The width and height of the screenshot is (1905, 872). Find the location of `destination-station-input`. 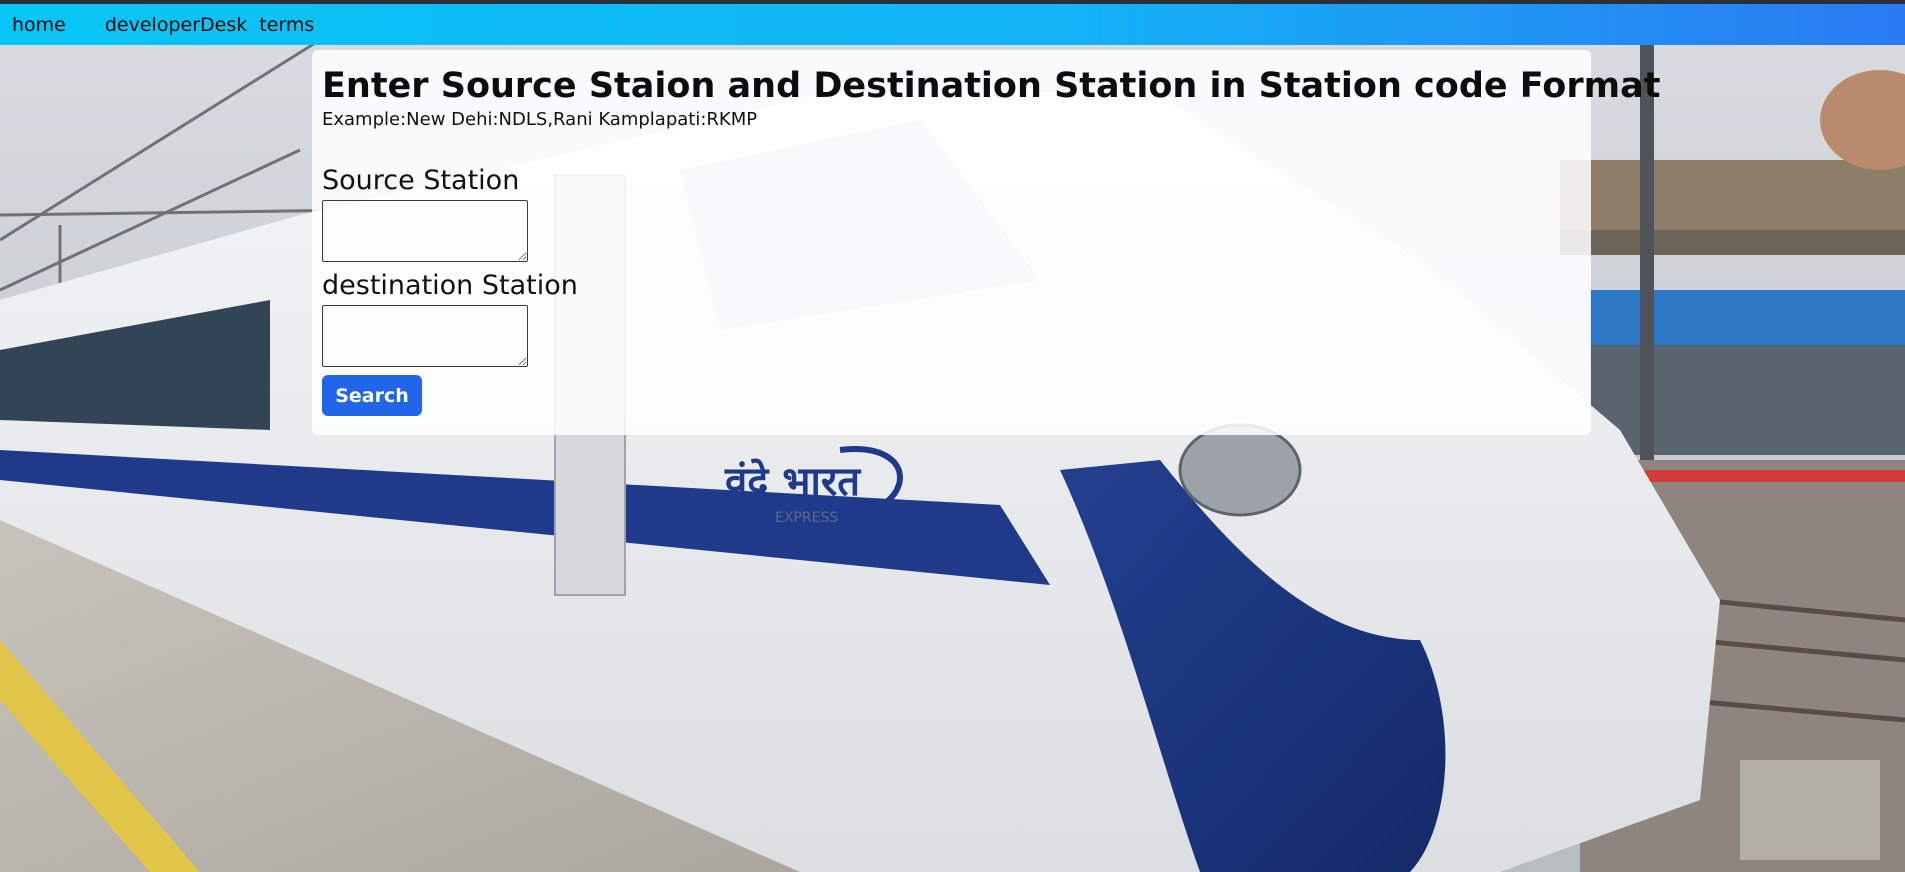

destination-station-input is located at coordinates (425, 336).